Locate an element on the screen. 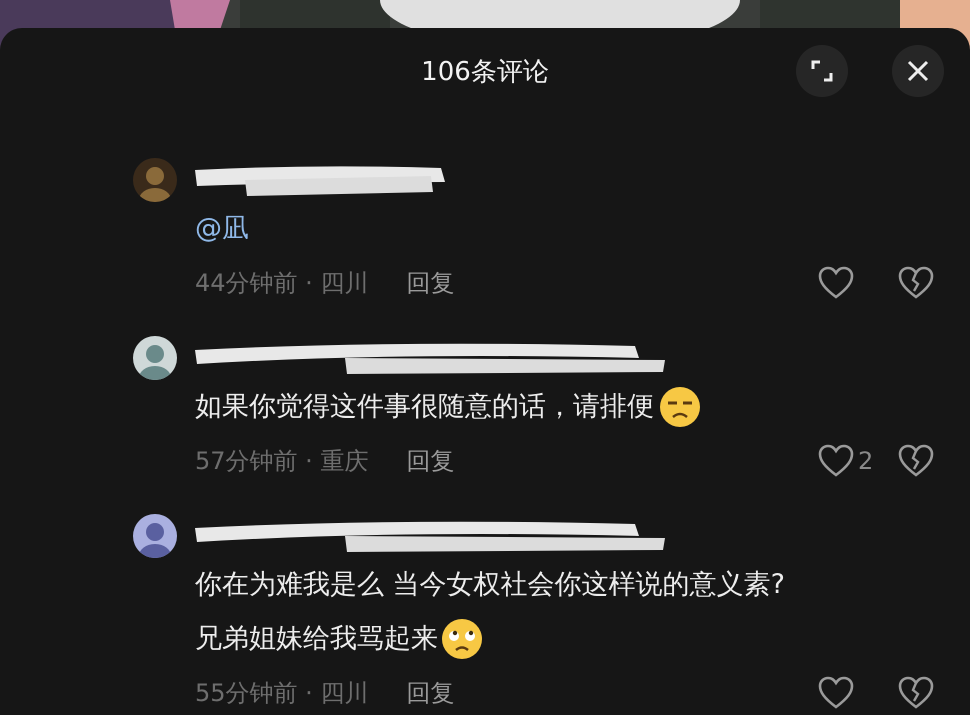 The height and width of the screenshot is (715, 970). close-icon is located at coordinates (918, 71).